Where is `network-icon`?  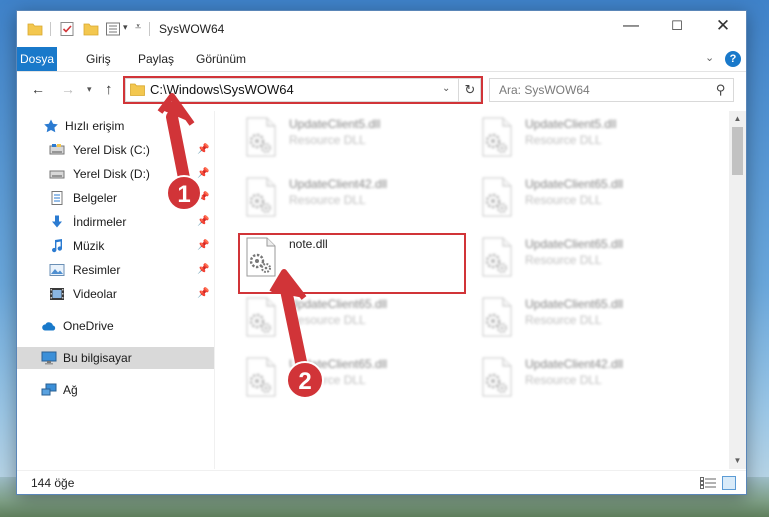
network-icon is located at coordinates (49, 389).